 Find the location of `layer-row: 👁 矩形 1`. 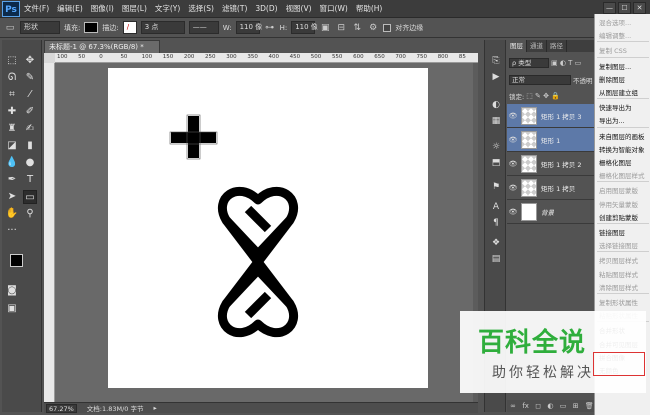

layer-row: 👁 矩形 1 is located at coordinates (552, 140).